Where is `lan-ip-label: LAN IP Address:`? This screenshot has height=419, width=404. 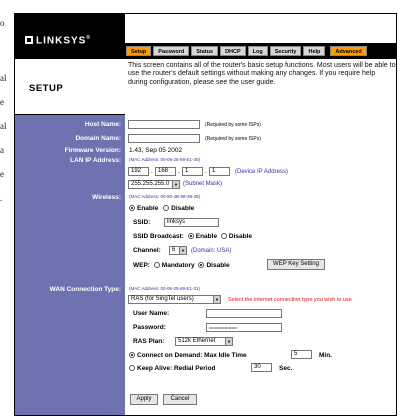 lan-ip-label: LAN IP Address: is located at coordinates (95, 160).